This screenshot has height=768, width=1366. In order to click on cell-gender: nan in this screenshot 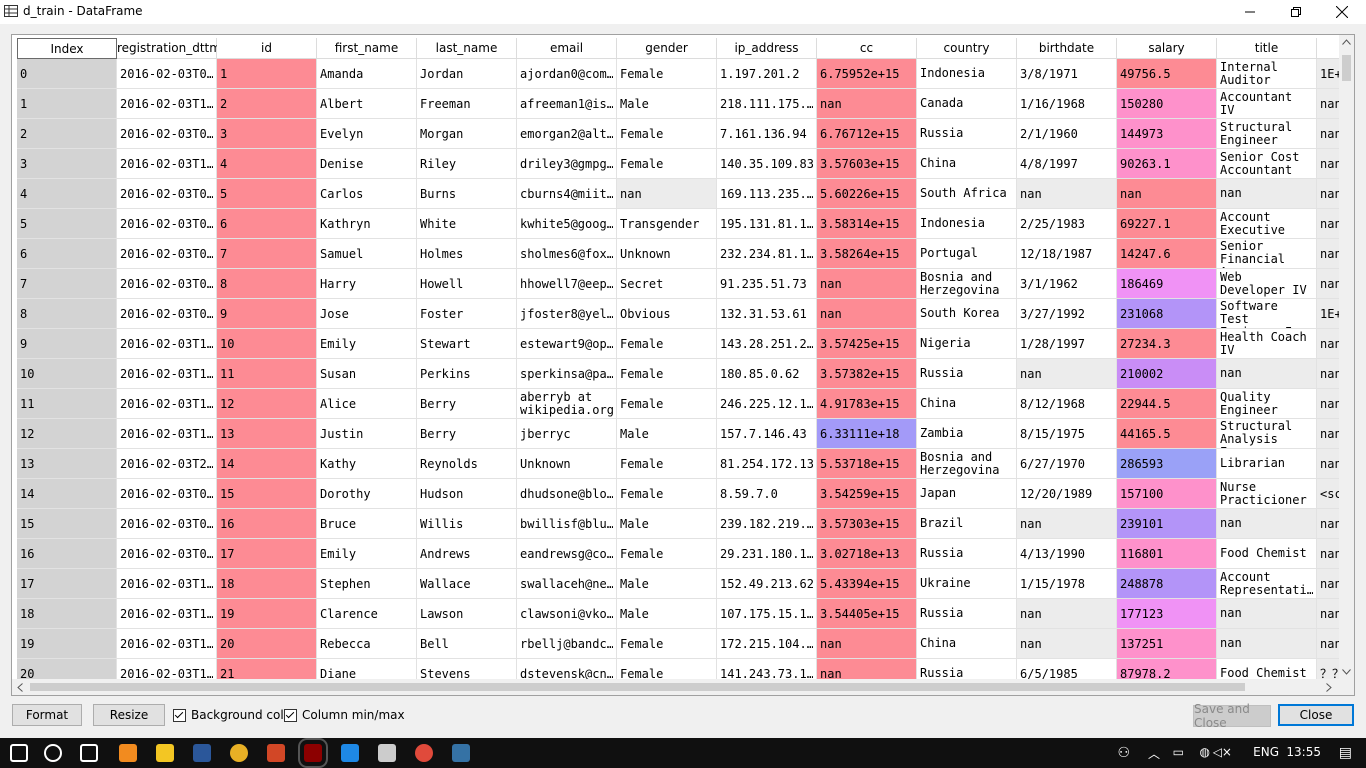, I will do `click(667, 194)`.